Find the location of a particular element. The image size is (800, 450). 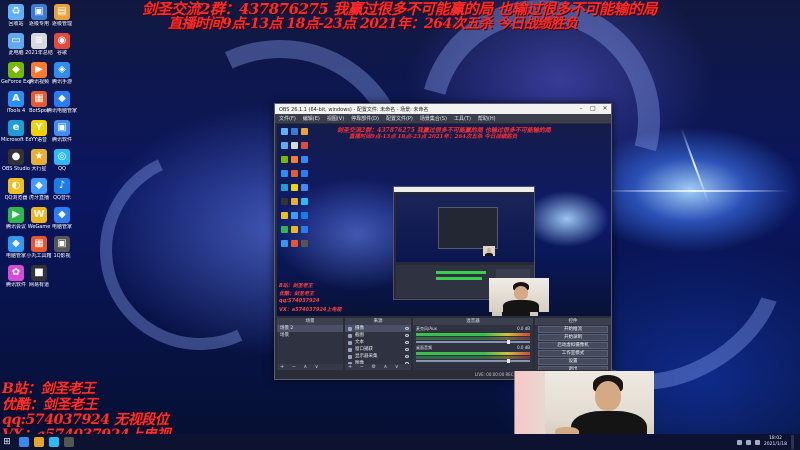

app-icon: ▶ is located at coordinates (39, 70).